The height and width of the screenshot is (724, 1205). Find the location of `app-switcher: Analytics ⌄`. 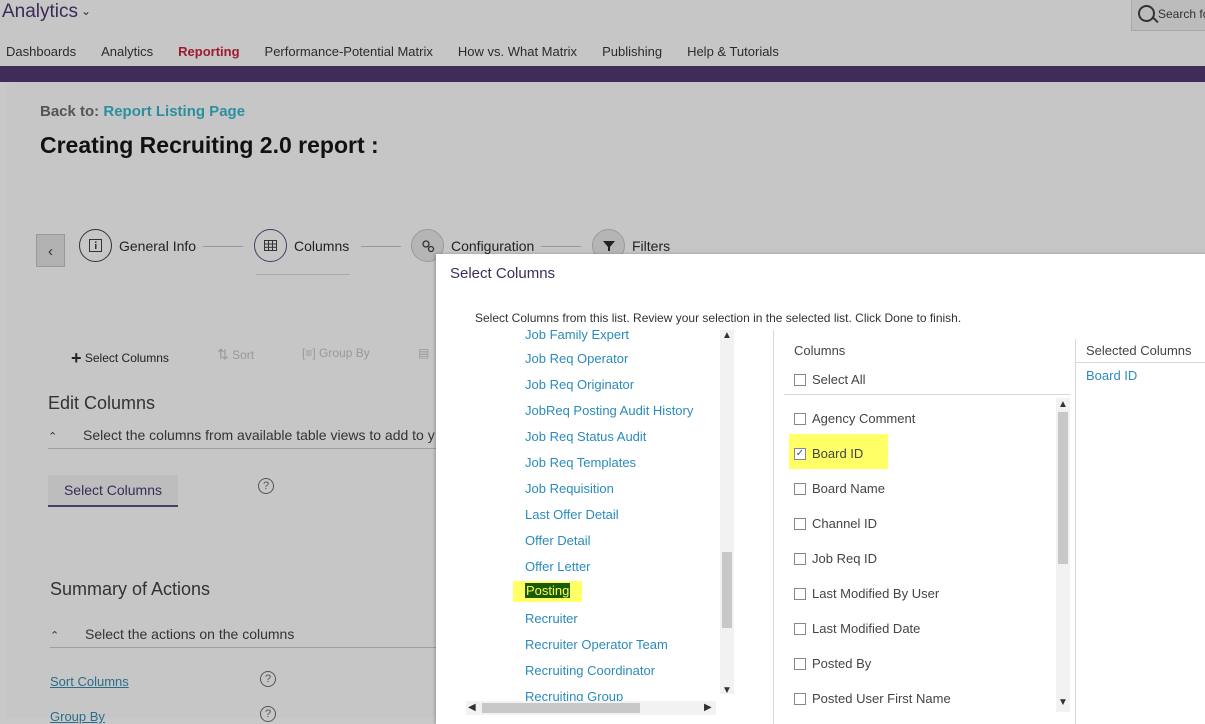

app-switcher: Analytics ⌄ is located at coordinates (46, 12).